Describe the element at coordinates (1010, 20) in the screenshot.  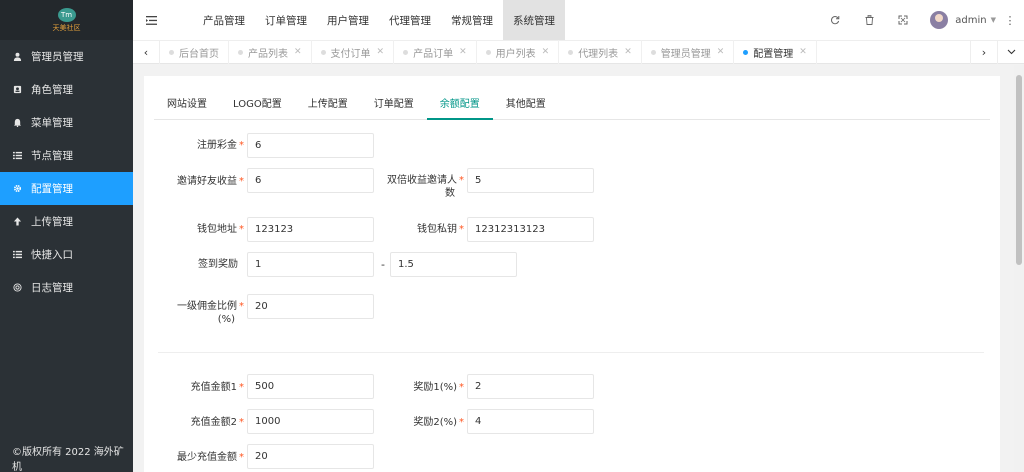
I see `more-vertical-icon: ⋮` at that location.